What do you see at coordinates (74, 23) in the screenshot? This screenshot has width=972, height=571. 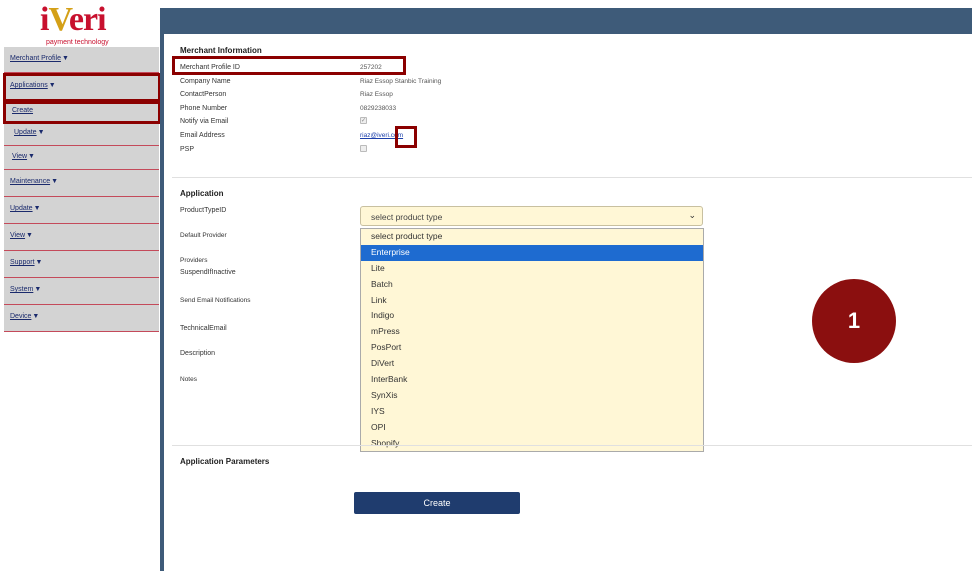 I see `iveri-logo: iVeri payment technology` at bounding box center [74, 23].